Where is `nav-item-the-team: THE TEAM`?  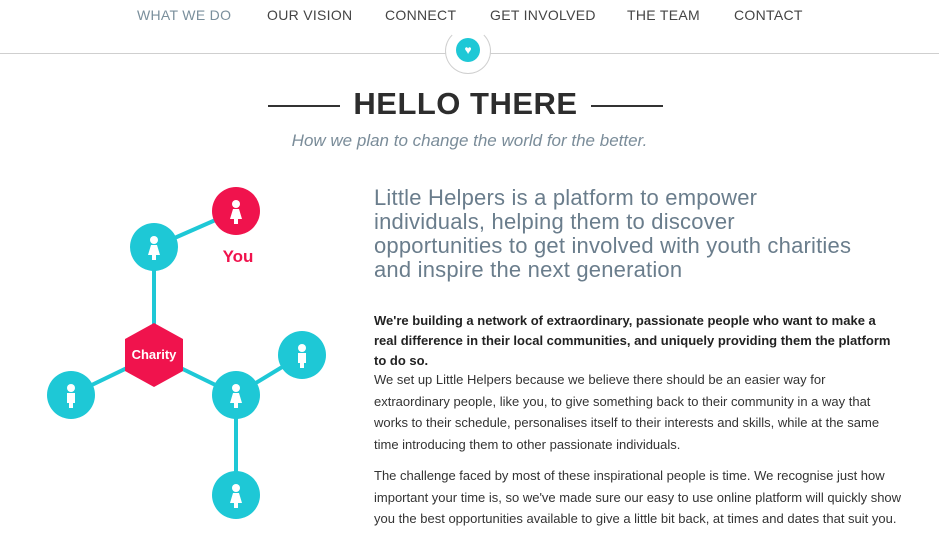
nav-item-the-team: THE TEAM is located at coordinates (663, 15).